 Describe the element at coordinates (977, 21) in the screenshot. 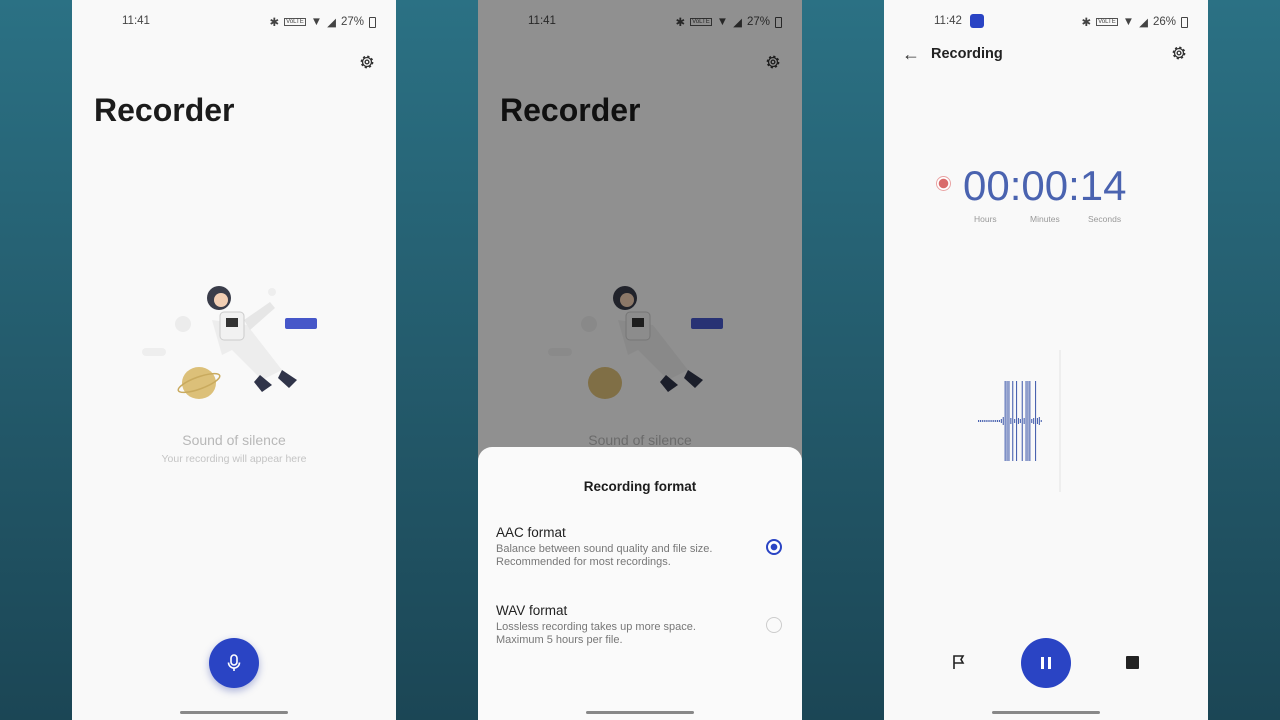

I see `mic-active-icon` at that location.